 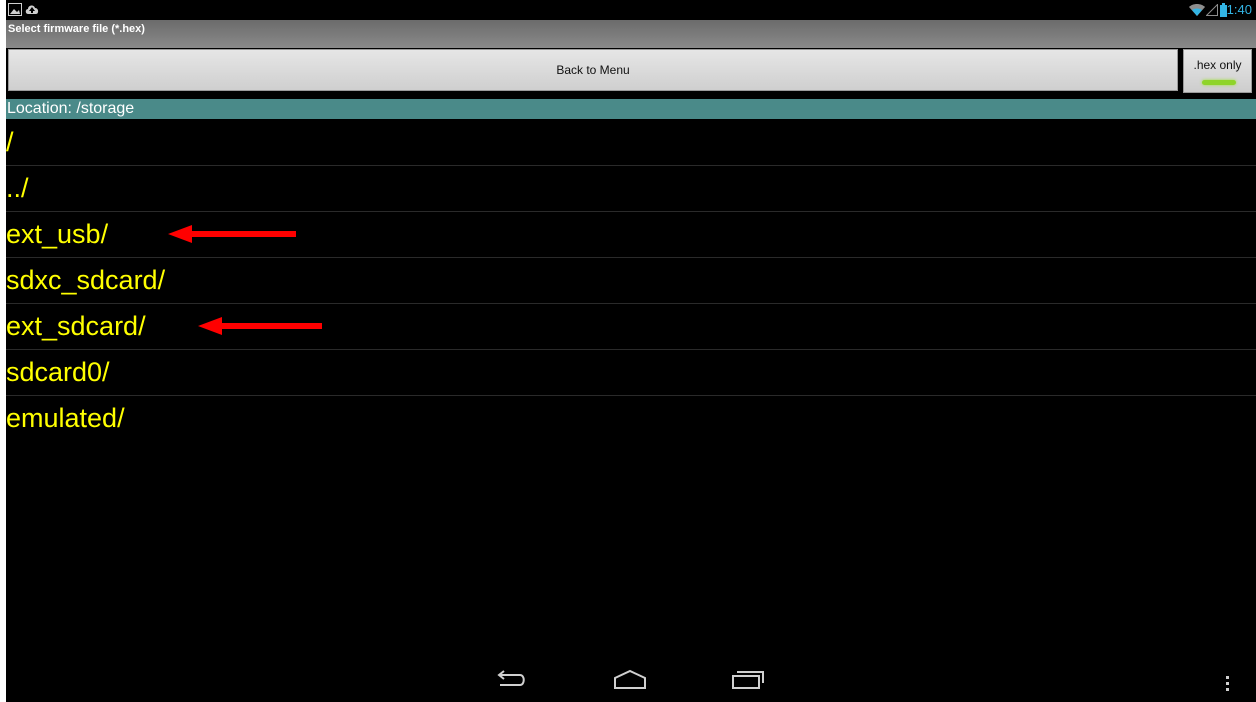 What do you see at coordinates (65, 418) in the screenshot?
I see `file-item-label: emulated/` at bounding box center [65, 418].